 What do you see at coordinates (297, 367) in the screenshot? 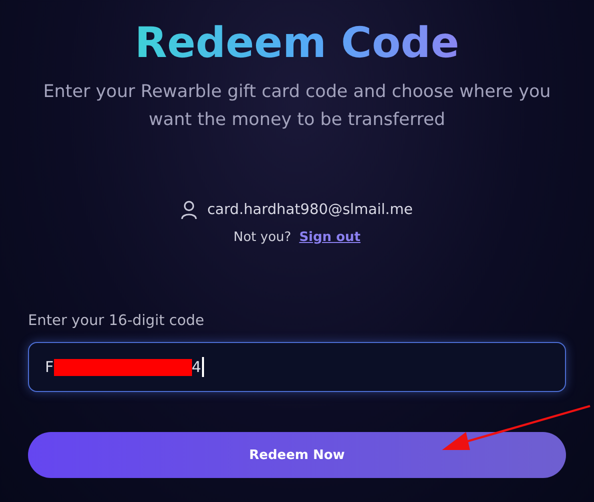
I see `code-input-field: F 4` at bounding box center [297, 367].